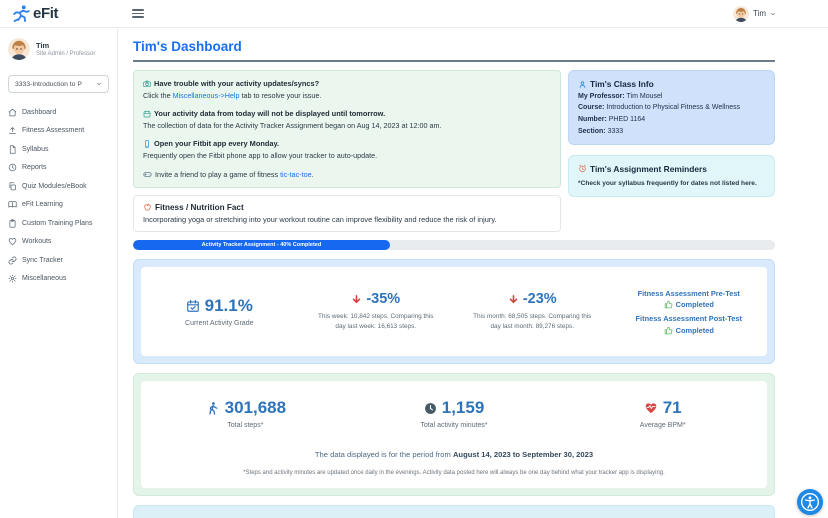 The width and height of the screenshot is (828, 518). Describe the element at coordinates (213, 408) in the screenshot. I see `walking-person-icon` at that location.